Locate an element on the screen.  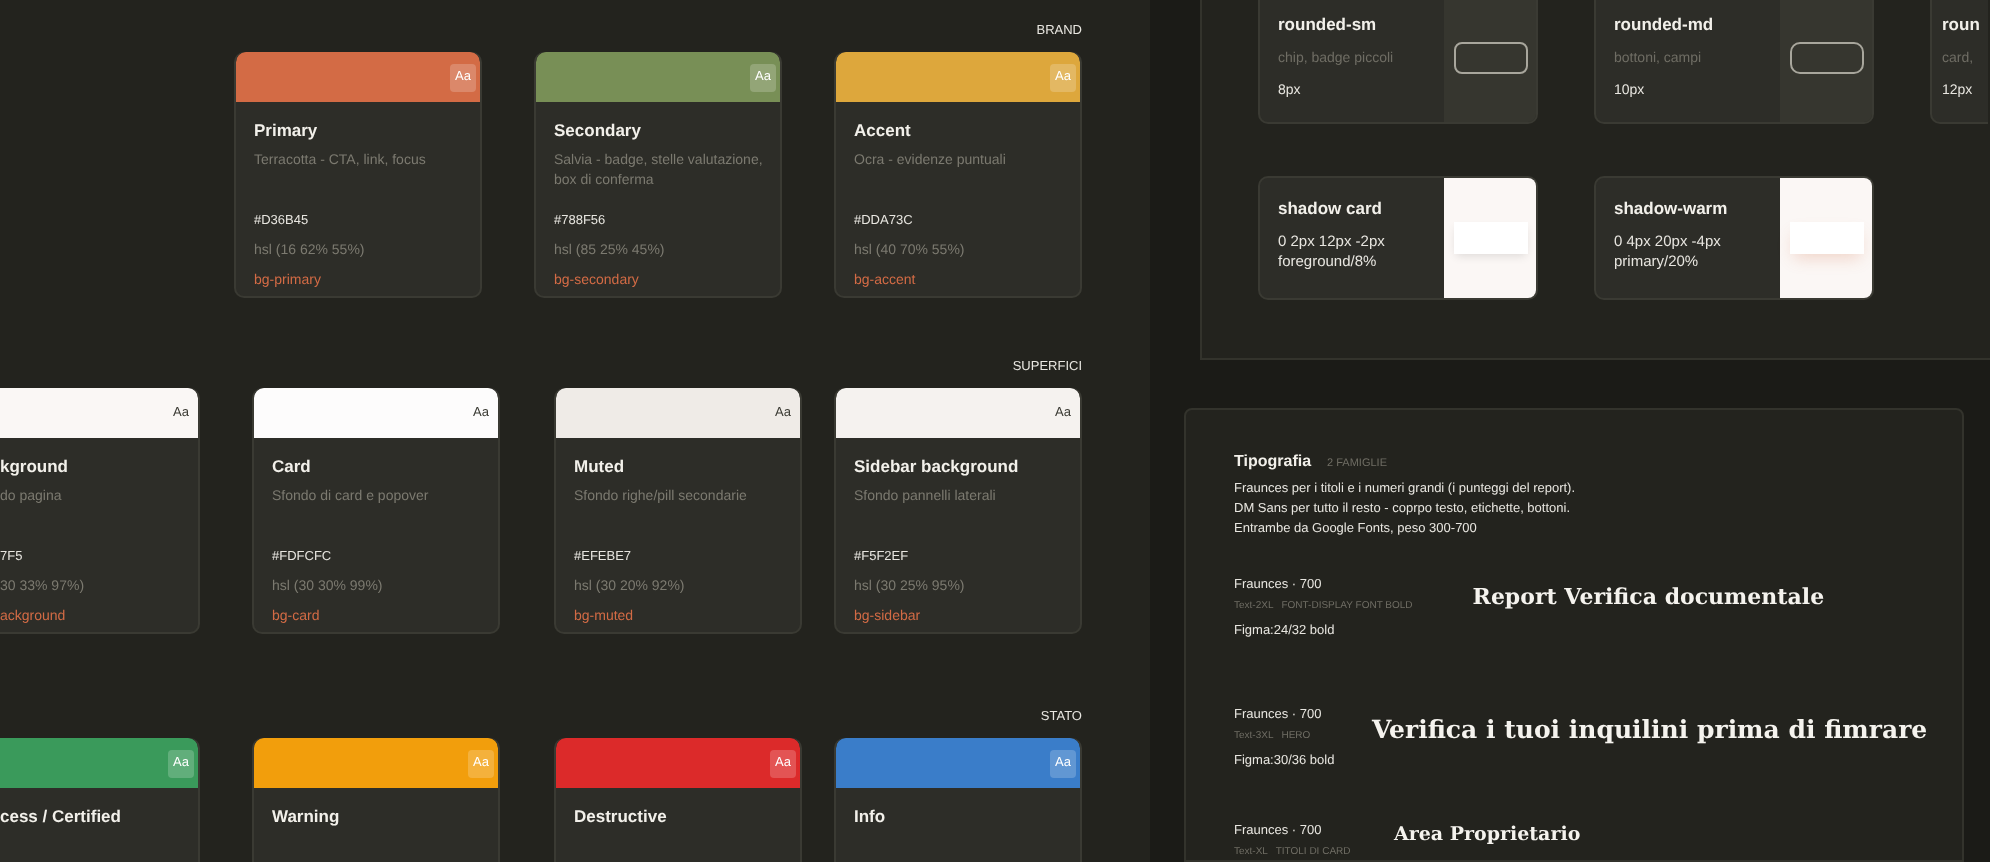
radius-name: rounded-md is located at coordinates (1665, 25).